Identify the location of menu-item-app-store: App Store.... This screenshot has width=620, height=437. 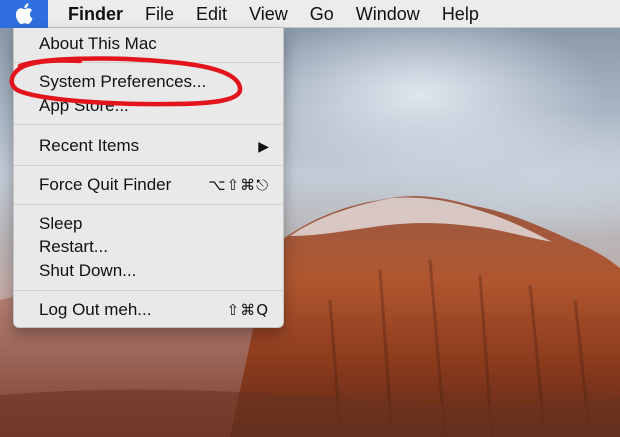
(148, 106).